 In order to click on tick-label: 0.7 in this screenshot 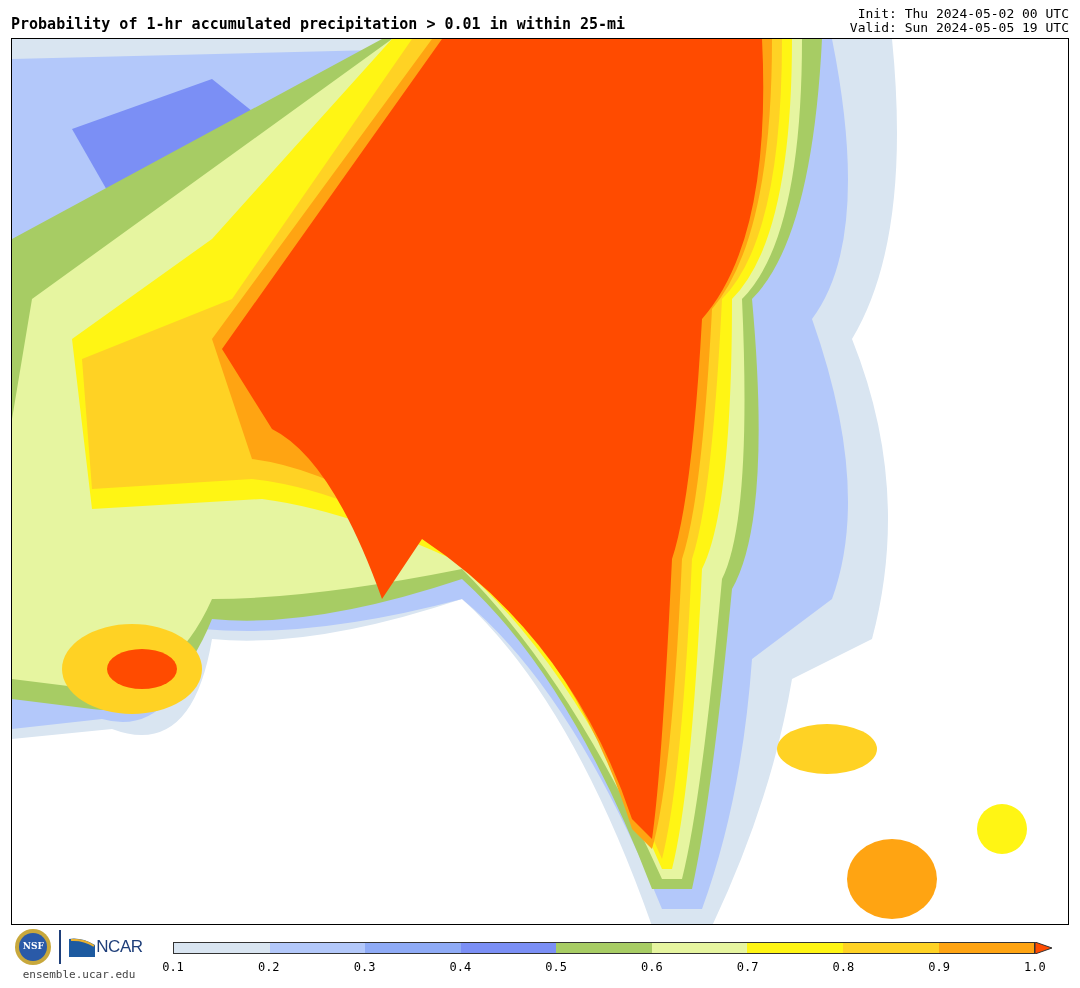, I will do `click(747, 967)`.